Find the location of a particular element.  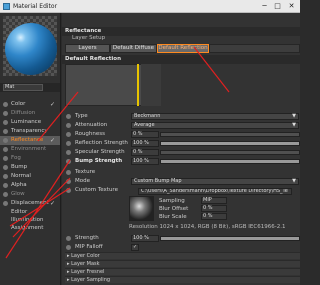

reflection-strength-input: 100 % is located at coordinates (145, 143).